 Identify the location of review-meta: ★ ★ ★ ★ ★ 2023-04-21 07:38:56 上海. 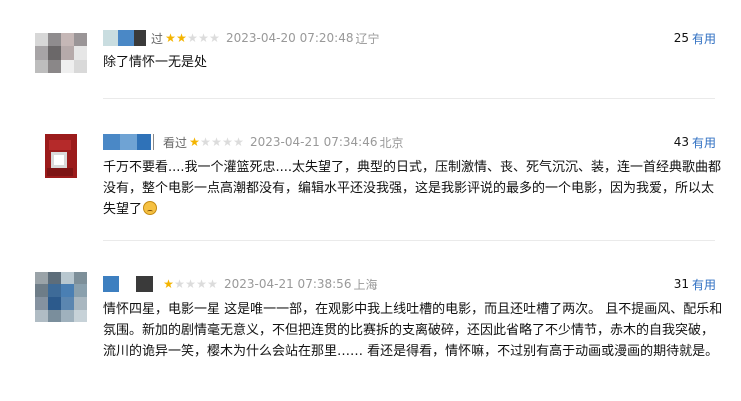
(241, 284).